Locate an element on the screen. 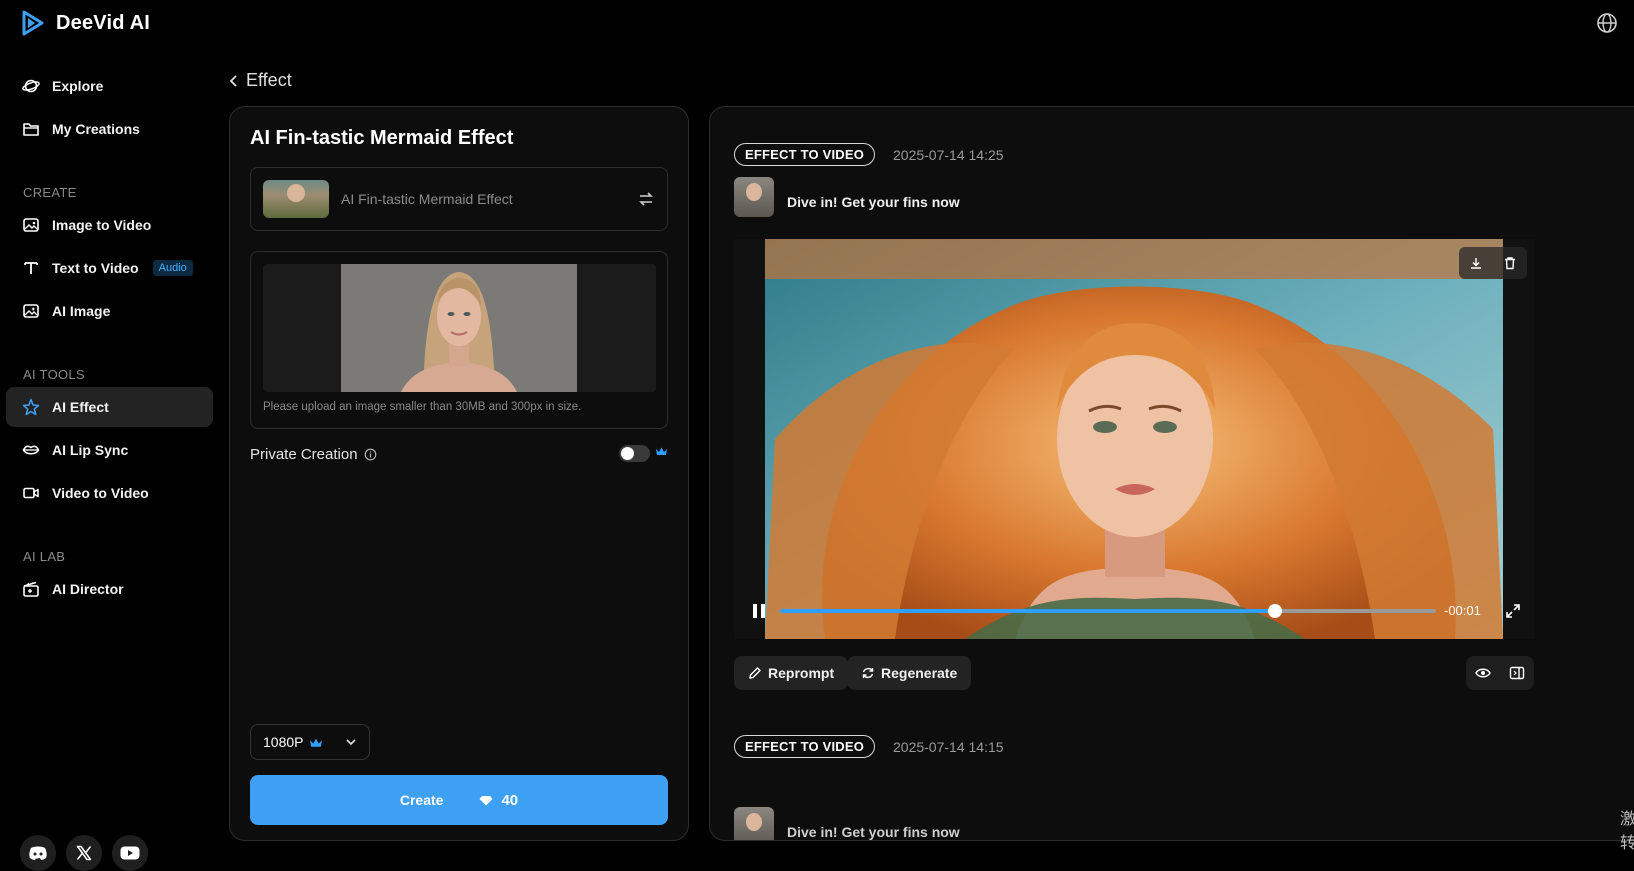 Image resolution: width=1634 pixels, height=871 pixels. video-icon is located at coordinates (31, 493).